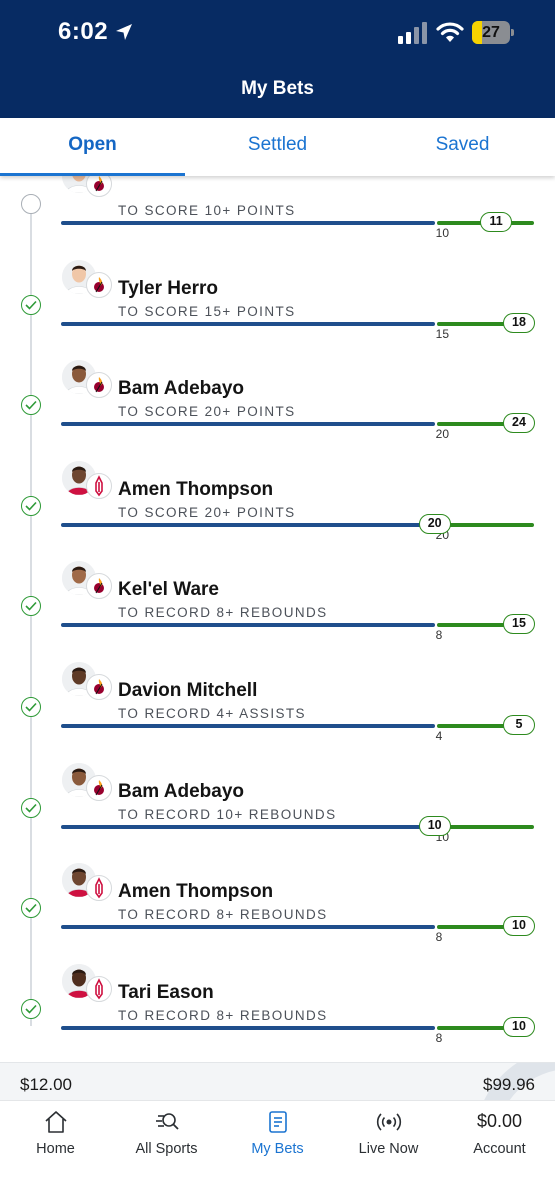 The image size is (555, 1200). I want to click on nav-my-bets-label: My Bets, so click(277, 1149).